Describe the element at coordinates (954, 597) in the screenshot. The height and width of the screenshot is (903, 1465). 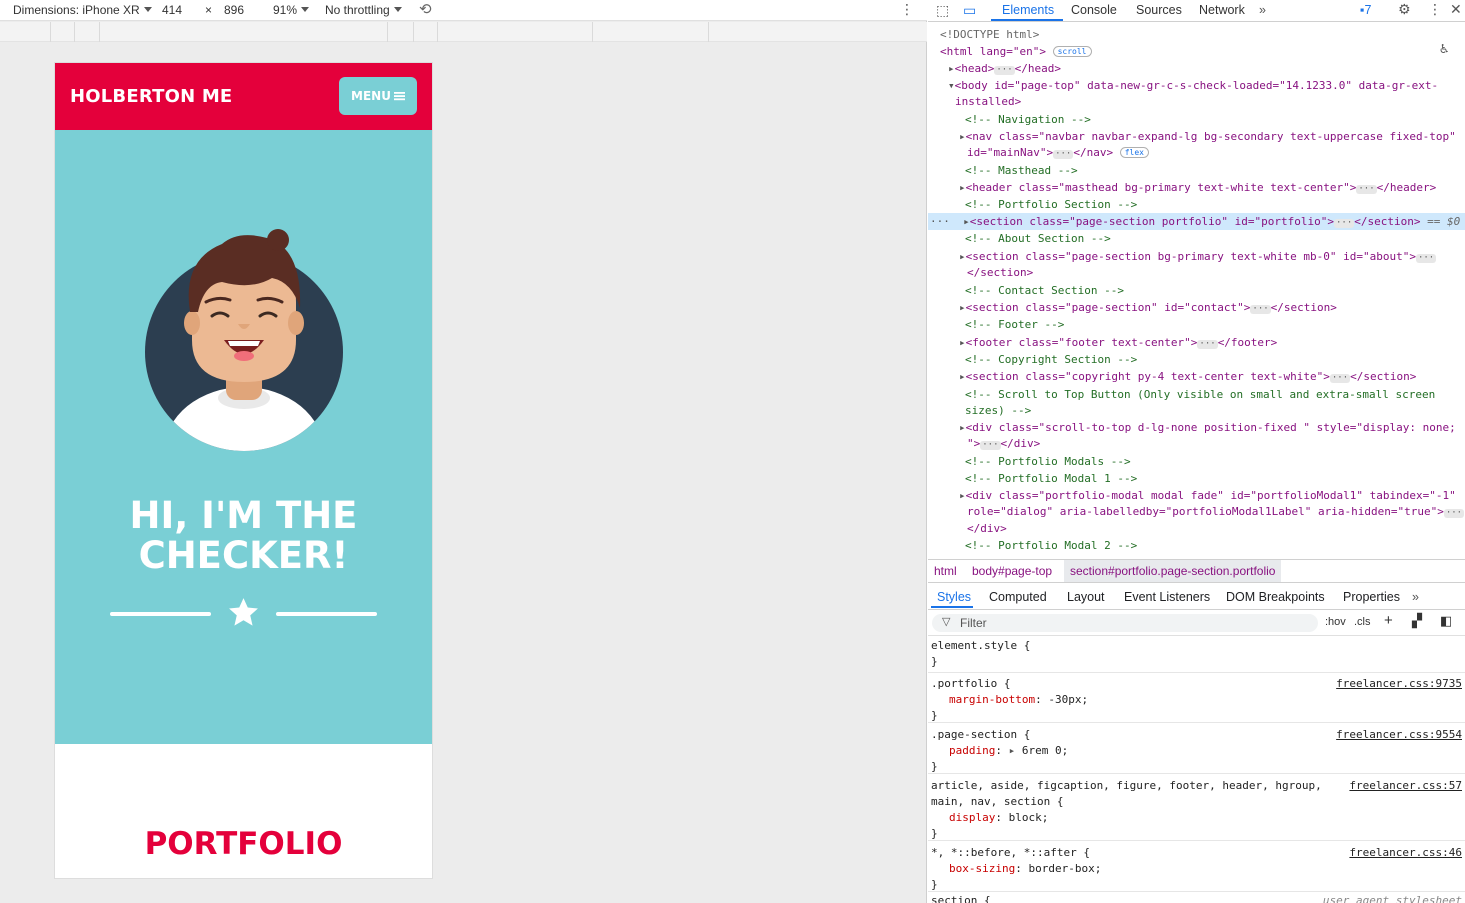
I see `tab-styles: Styles` at that location.